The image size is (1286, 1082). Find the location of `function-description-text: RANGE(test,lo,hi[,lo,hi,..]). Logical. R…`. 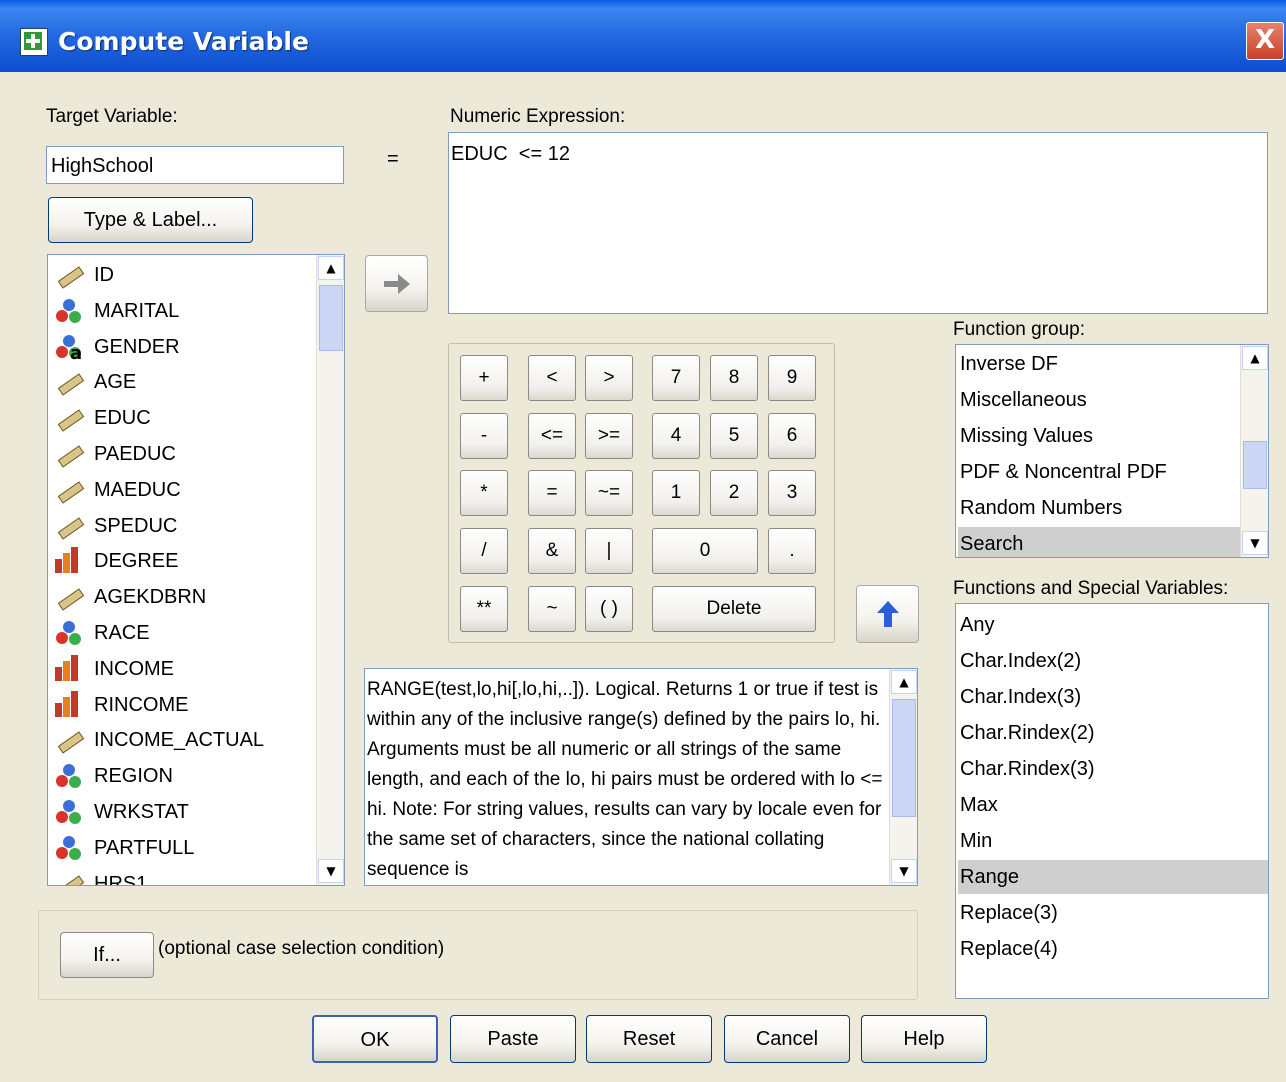

function-description-text: RANGE(test,lo,hi[,lo,hi,..]). Logical. R… is located at coordinates (625, 779).